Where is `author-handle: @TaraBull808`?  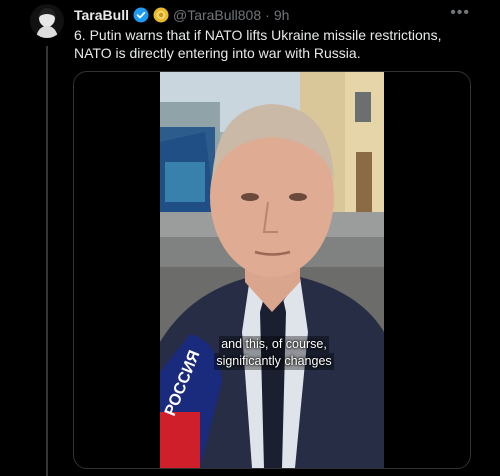 author-handle: @TaraBull808 is located at coordinates (217, 15).